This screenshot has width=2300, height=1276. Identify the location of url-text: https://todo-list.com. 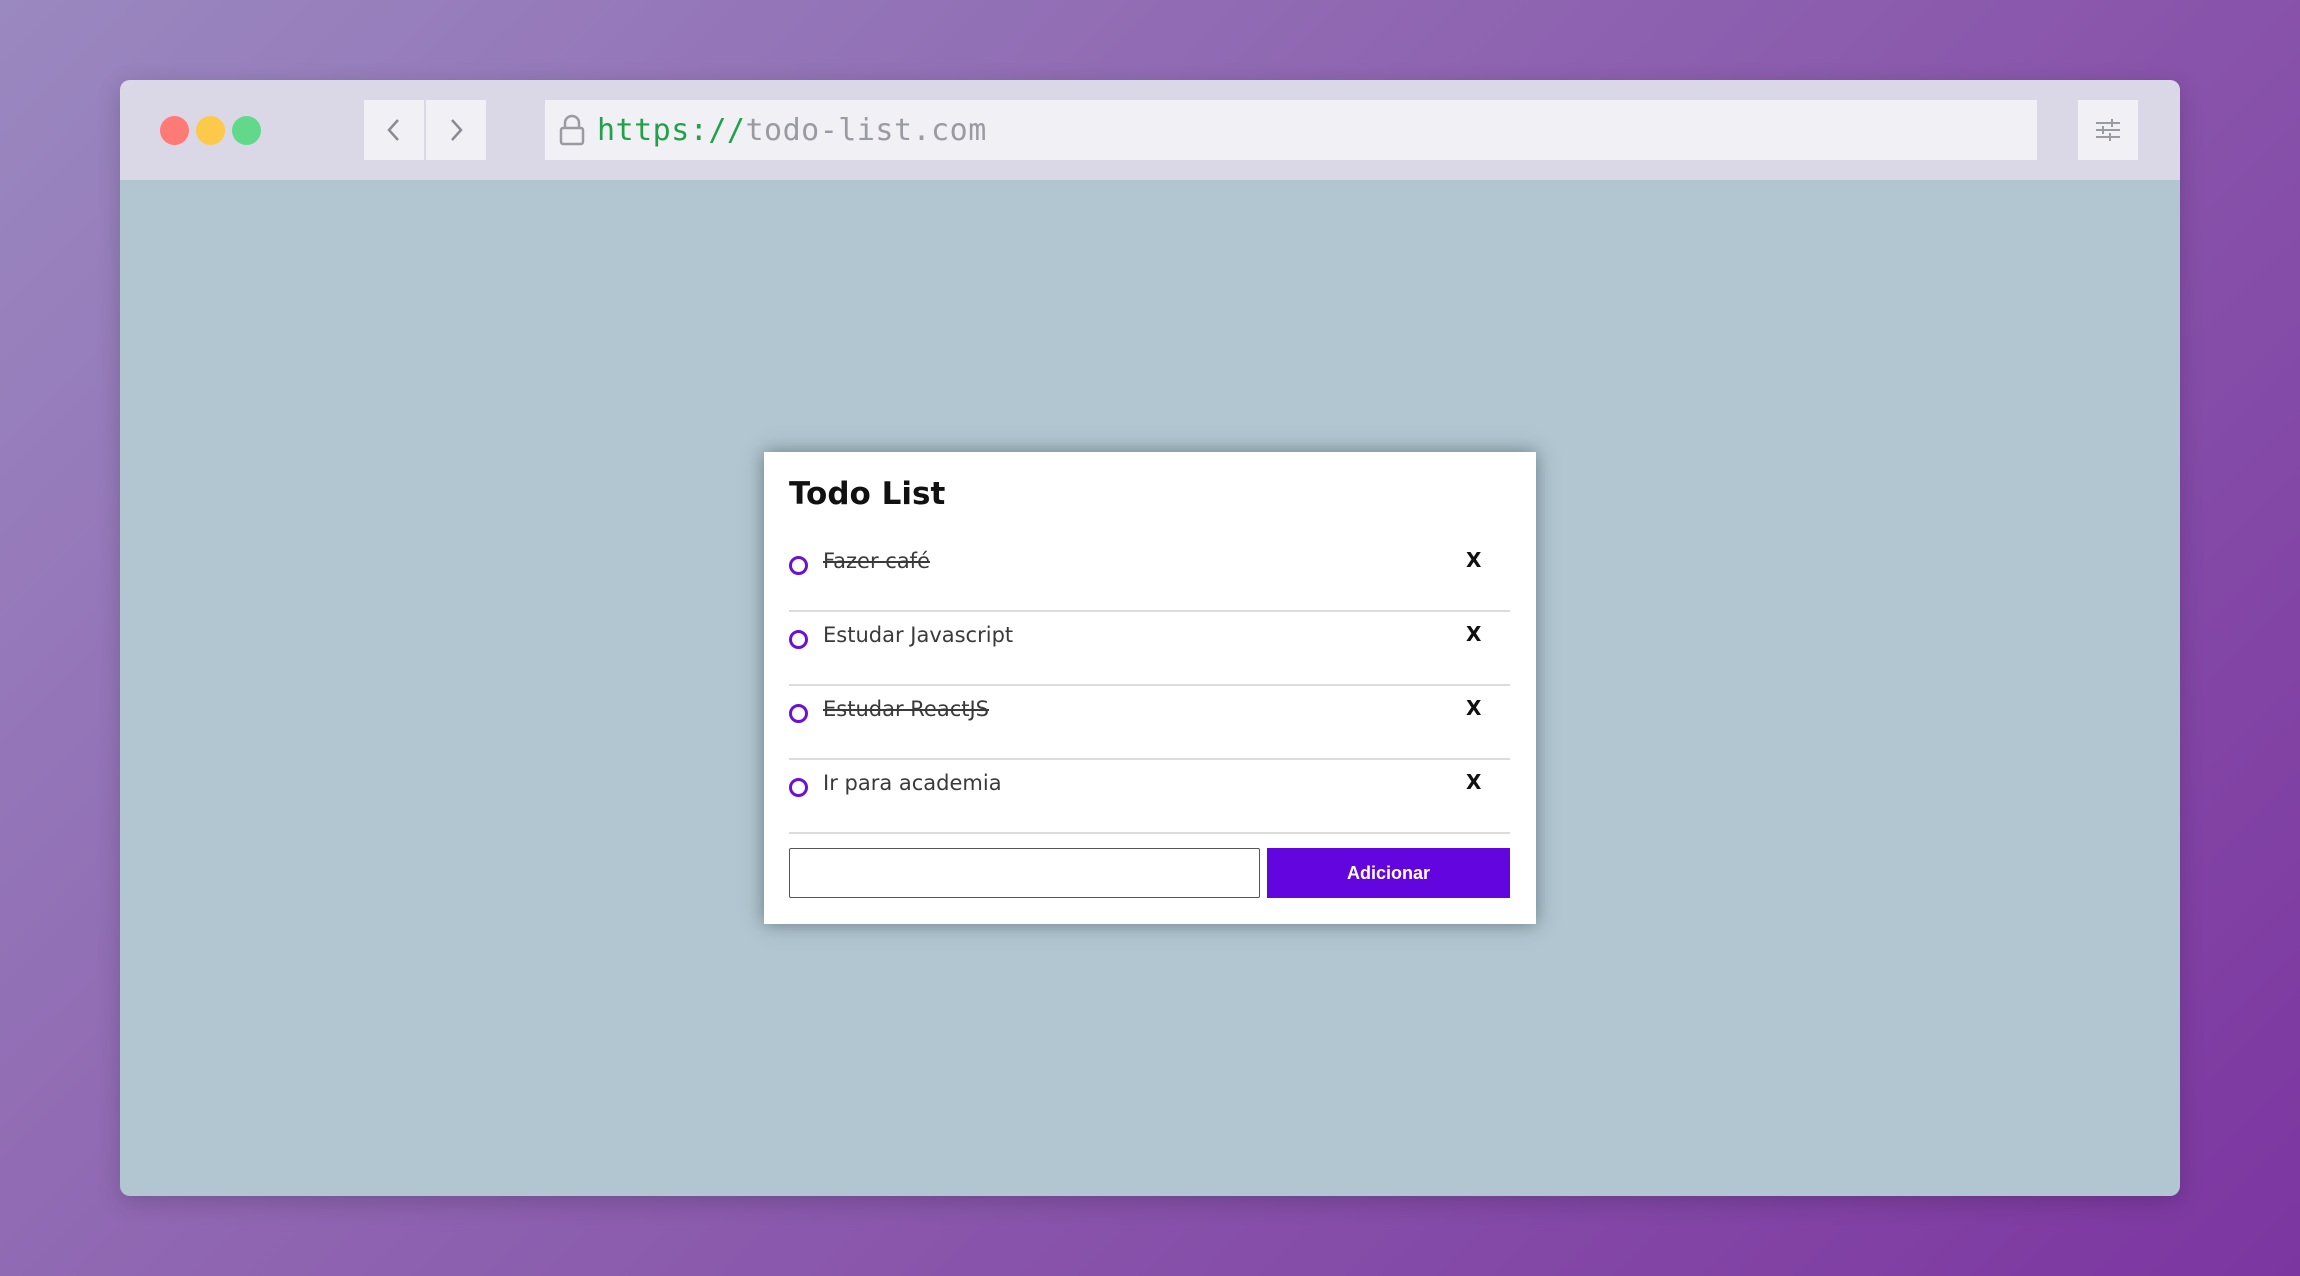
(792, 130).